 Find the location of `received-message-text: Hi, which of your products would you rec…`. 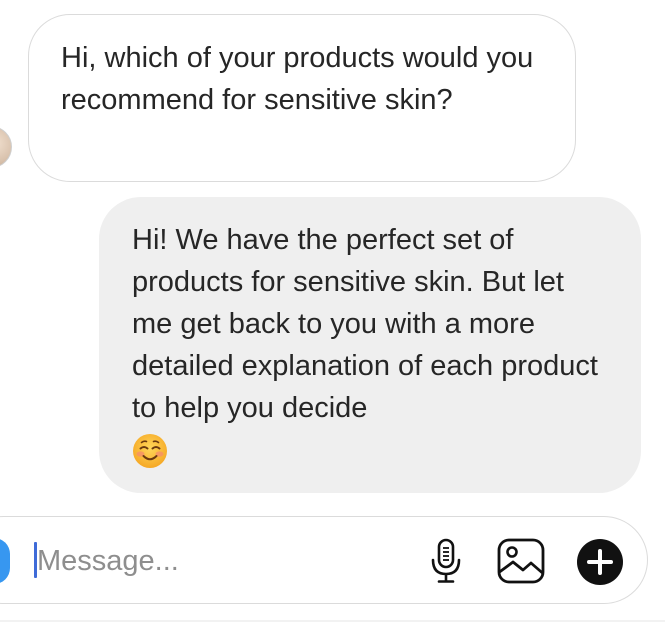

received-message-text: Hi, which of your products would you rec… is located at coordinates (301, 79).